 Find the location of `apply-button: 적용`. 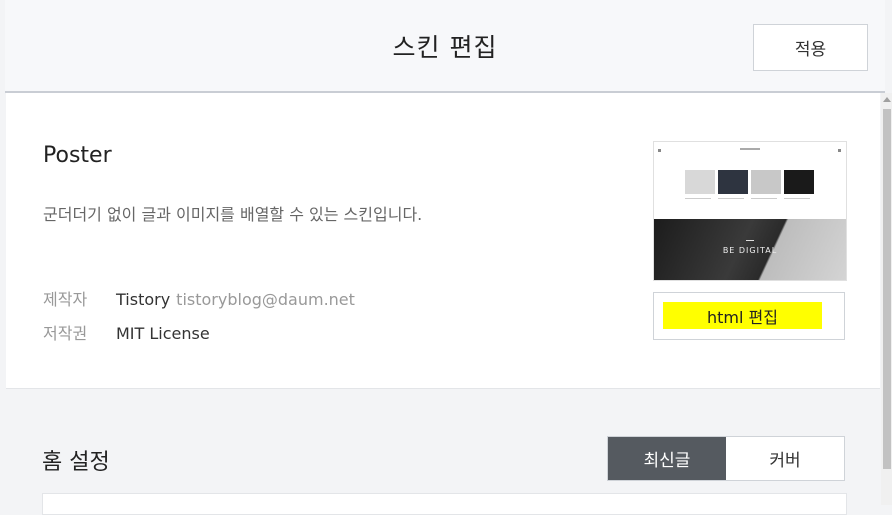

apply-button: 적용 is located at coordinates (810, 47).